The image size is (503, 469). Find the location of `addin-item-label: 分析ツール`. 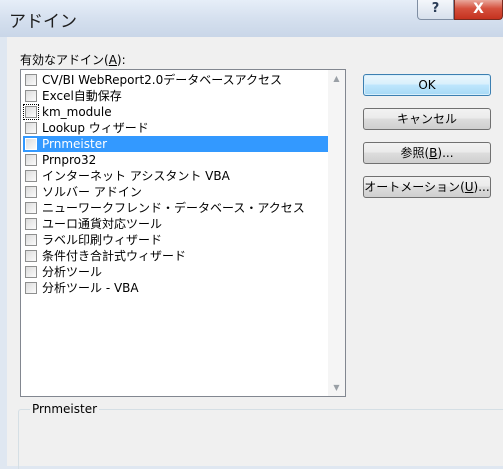

addin-item-label: 分析ツール is located at coordinates (72, 272).